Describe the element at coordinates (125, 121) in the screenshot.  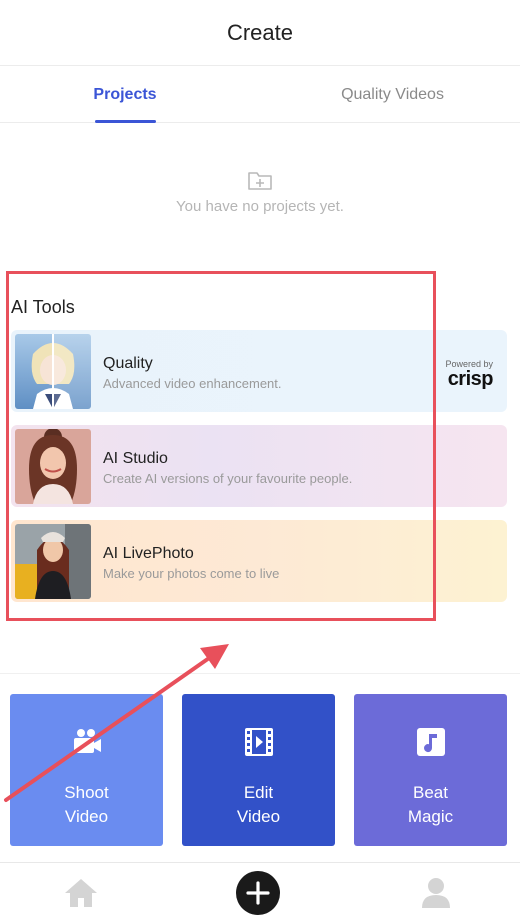
I see `active-tab-indicator` at that location.